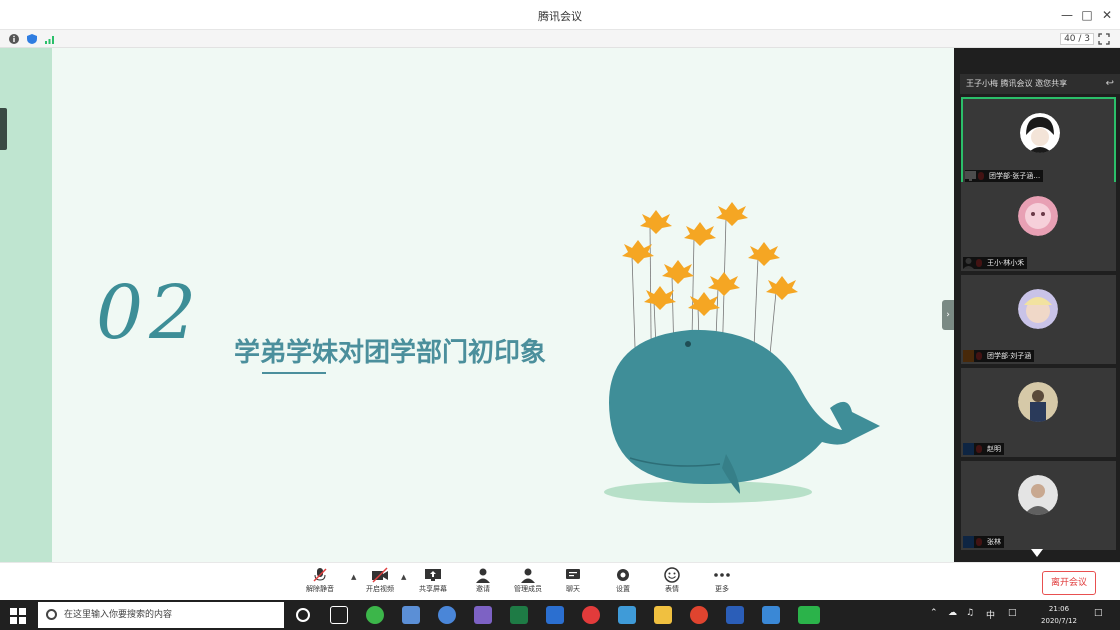 This screenshot has width=1120, height=630. What do you see at coordinates (591, 615) in the screenshot?
I see `netease-music-icon` at bounding box center [591, 615].